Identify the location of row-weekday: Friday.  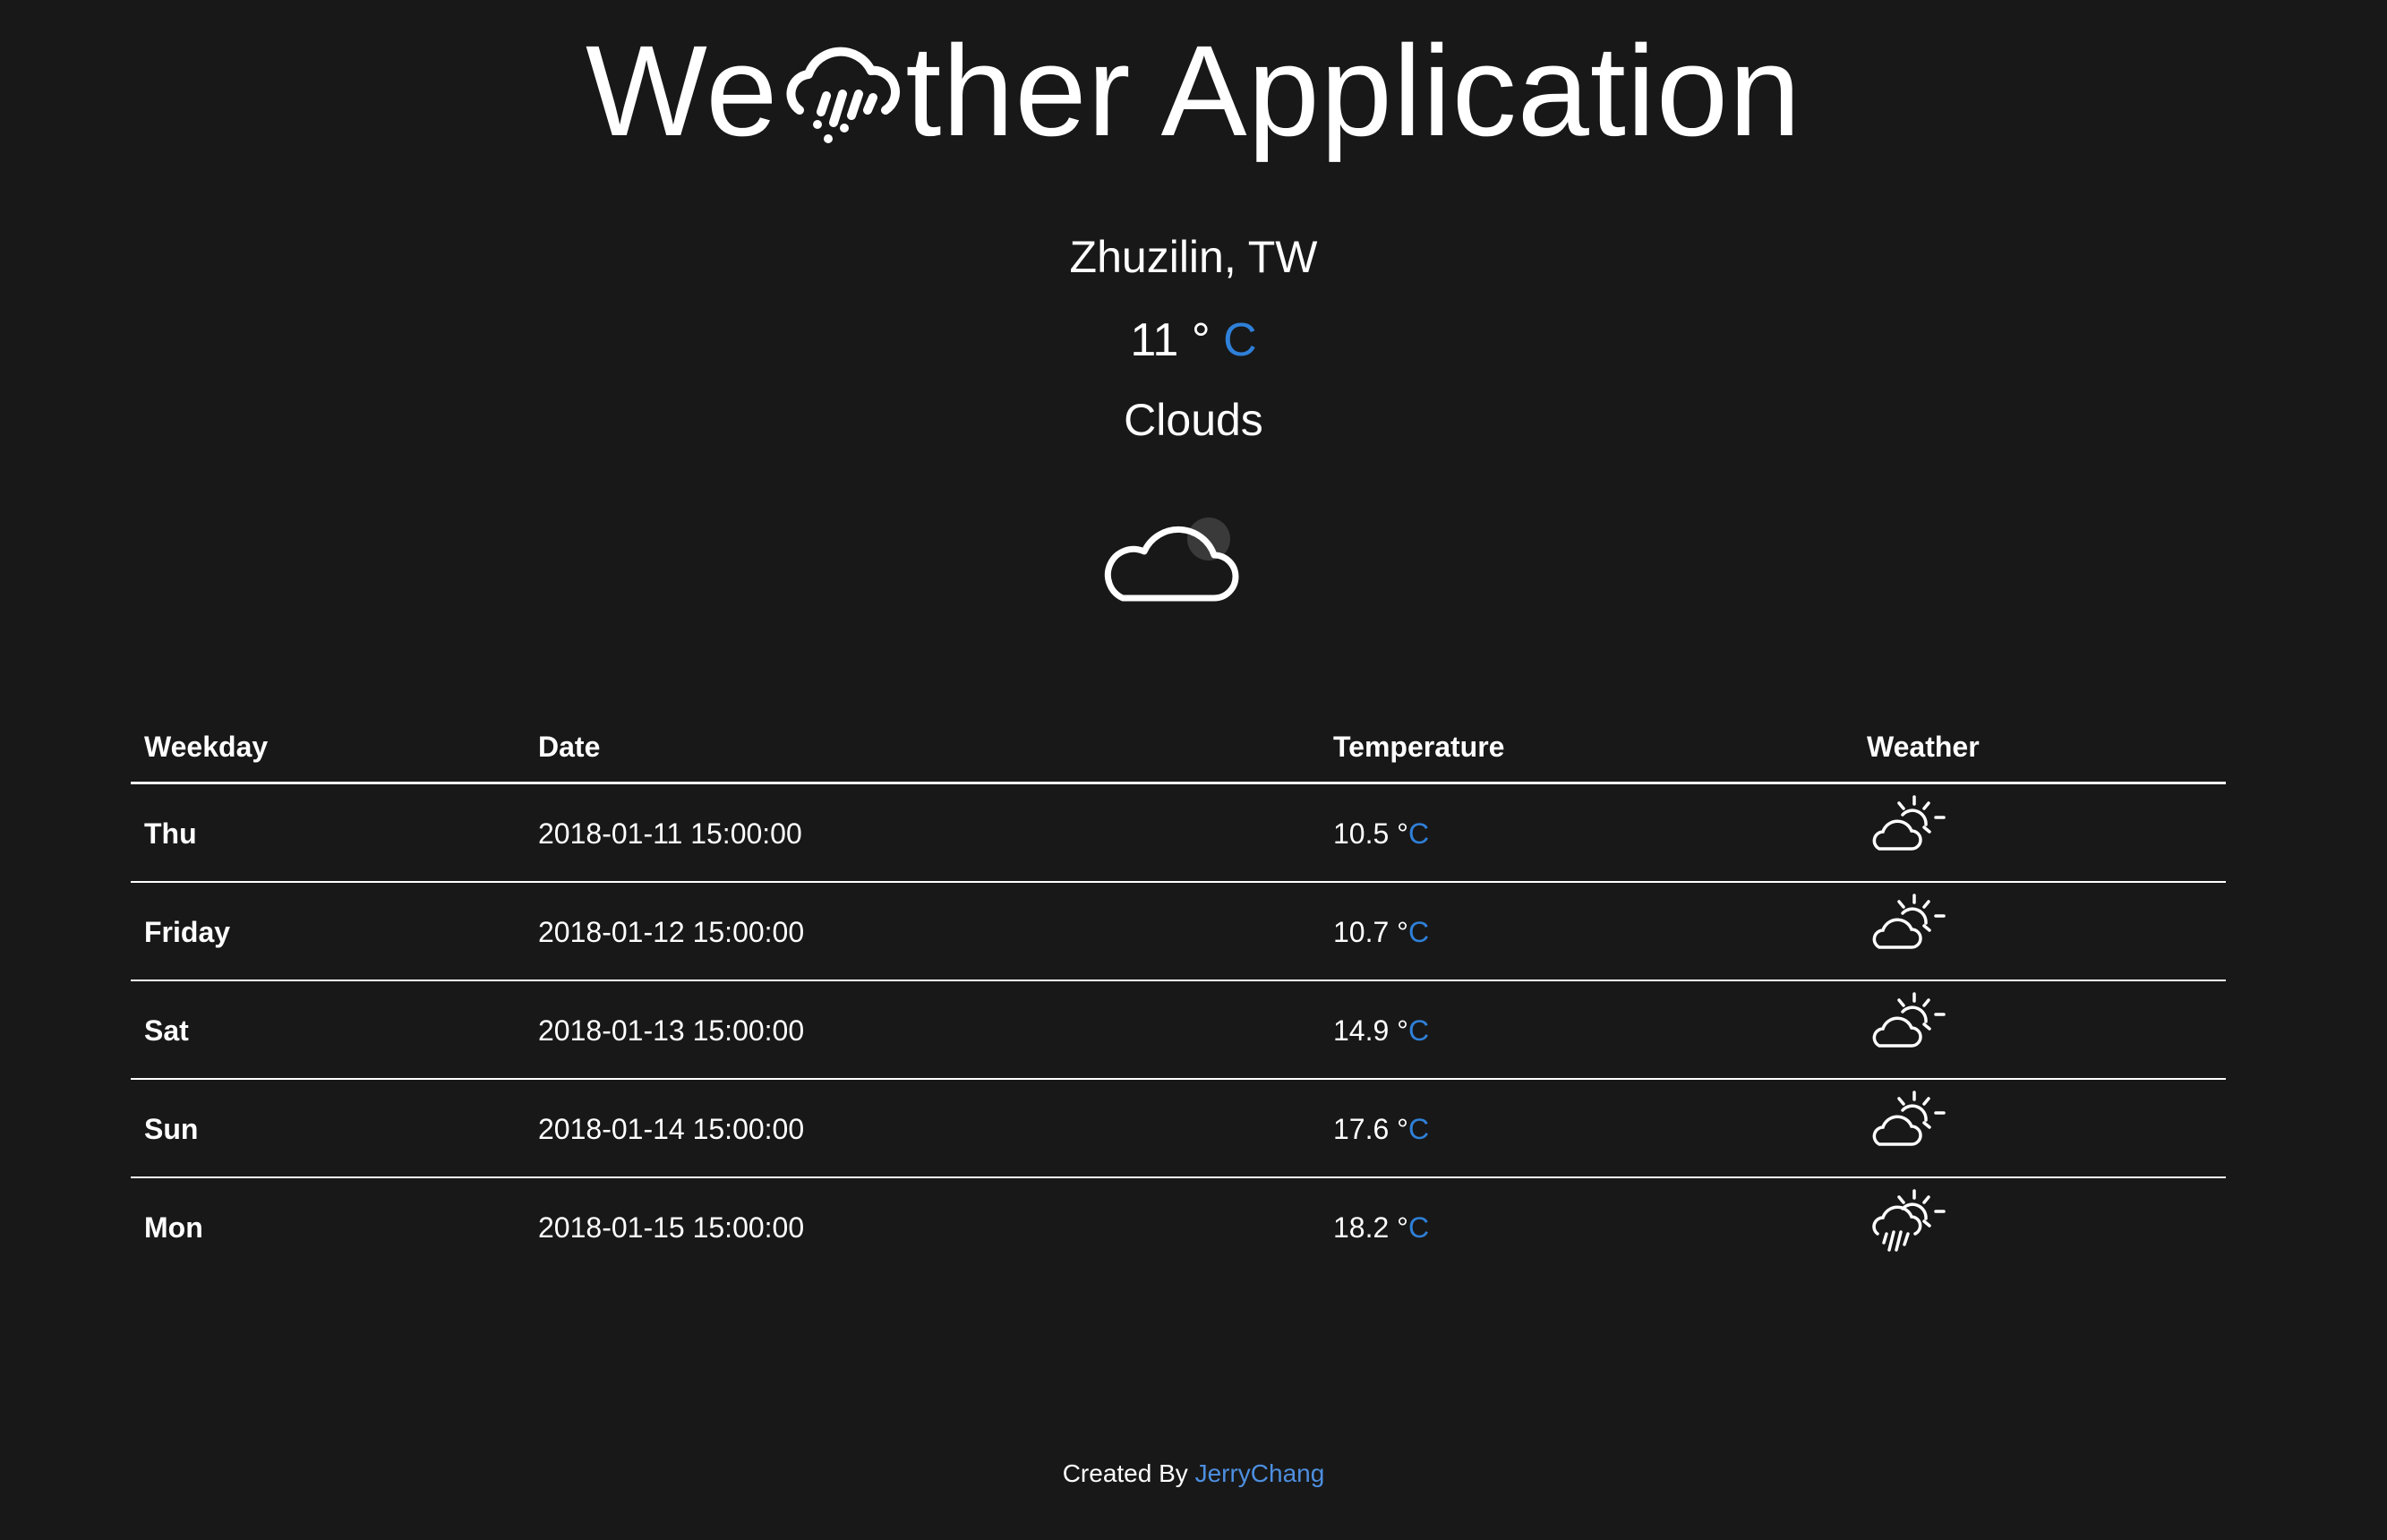
(187, 932).